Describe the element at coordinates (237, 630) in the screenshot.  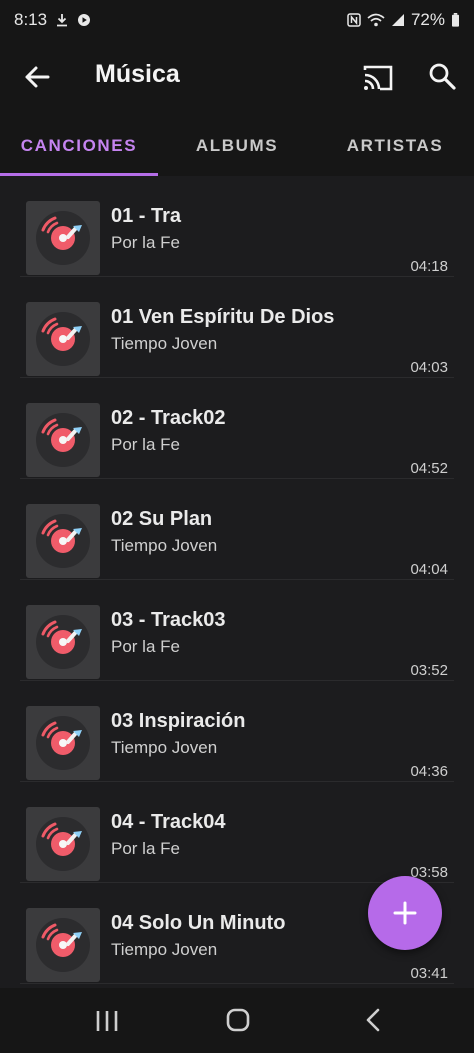
I see `list-item: 03 - Track03 Por la Fe 03:52` at that location.